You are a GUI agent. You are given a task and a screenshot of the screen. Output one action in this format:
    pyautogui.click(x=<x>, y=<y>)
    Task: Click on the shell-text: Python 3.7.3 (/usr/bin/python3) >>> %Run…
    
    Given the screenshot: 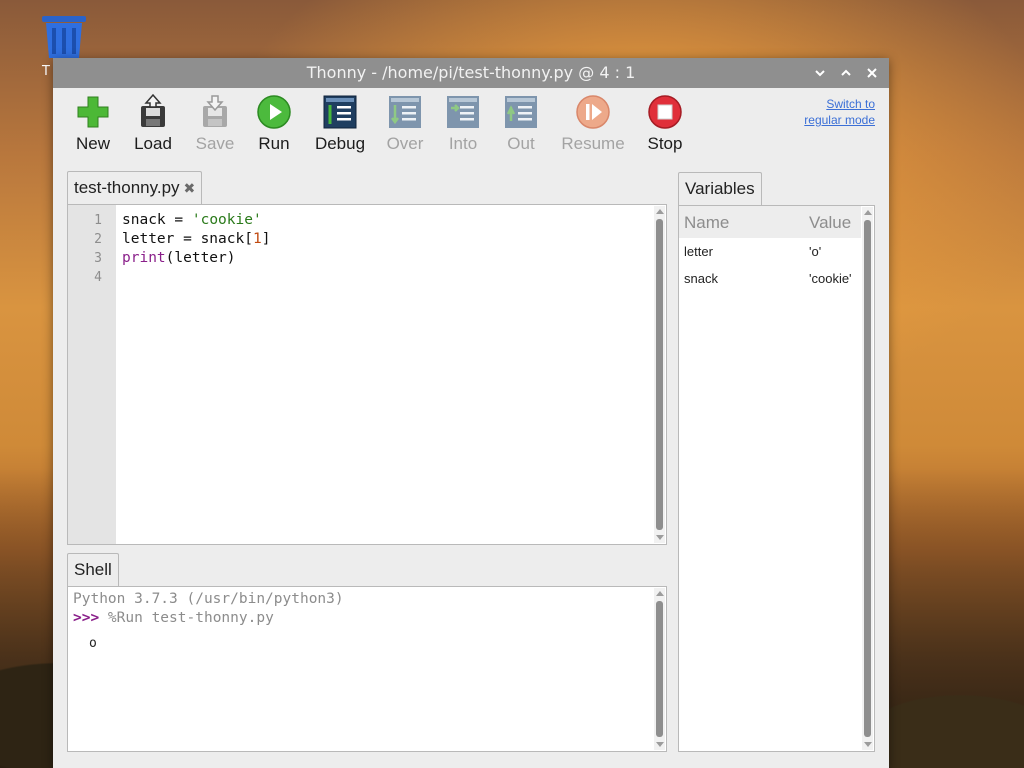 What is the action you would take?
    pyautogui.click(x=361, y=621)
    